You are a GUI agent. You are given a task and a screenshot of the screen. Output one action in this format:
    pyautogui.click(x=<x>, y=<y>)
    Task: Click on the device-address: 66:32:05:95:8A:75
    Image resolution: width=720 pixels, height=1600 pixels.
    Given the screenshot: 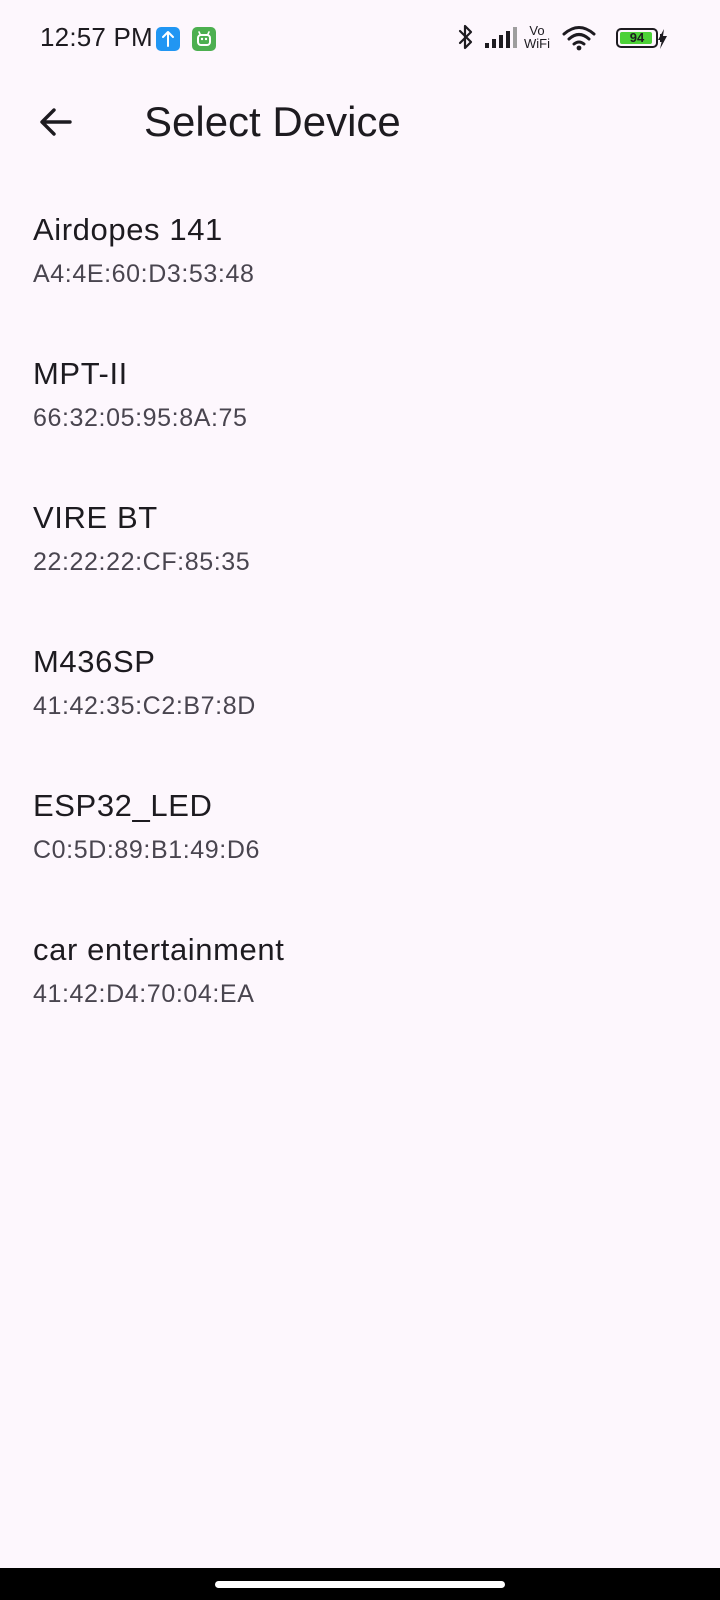 What is the action you would take?
    pyautogui.click(x=140, y=418)
    